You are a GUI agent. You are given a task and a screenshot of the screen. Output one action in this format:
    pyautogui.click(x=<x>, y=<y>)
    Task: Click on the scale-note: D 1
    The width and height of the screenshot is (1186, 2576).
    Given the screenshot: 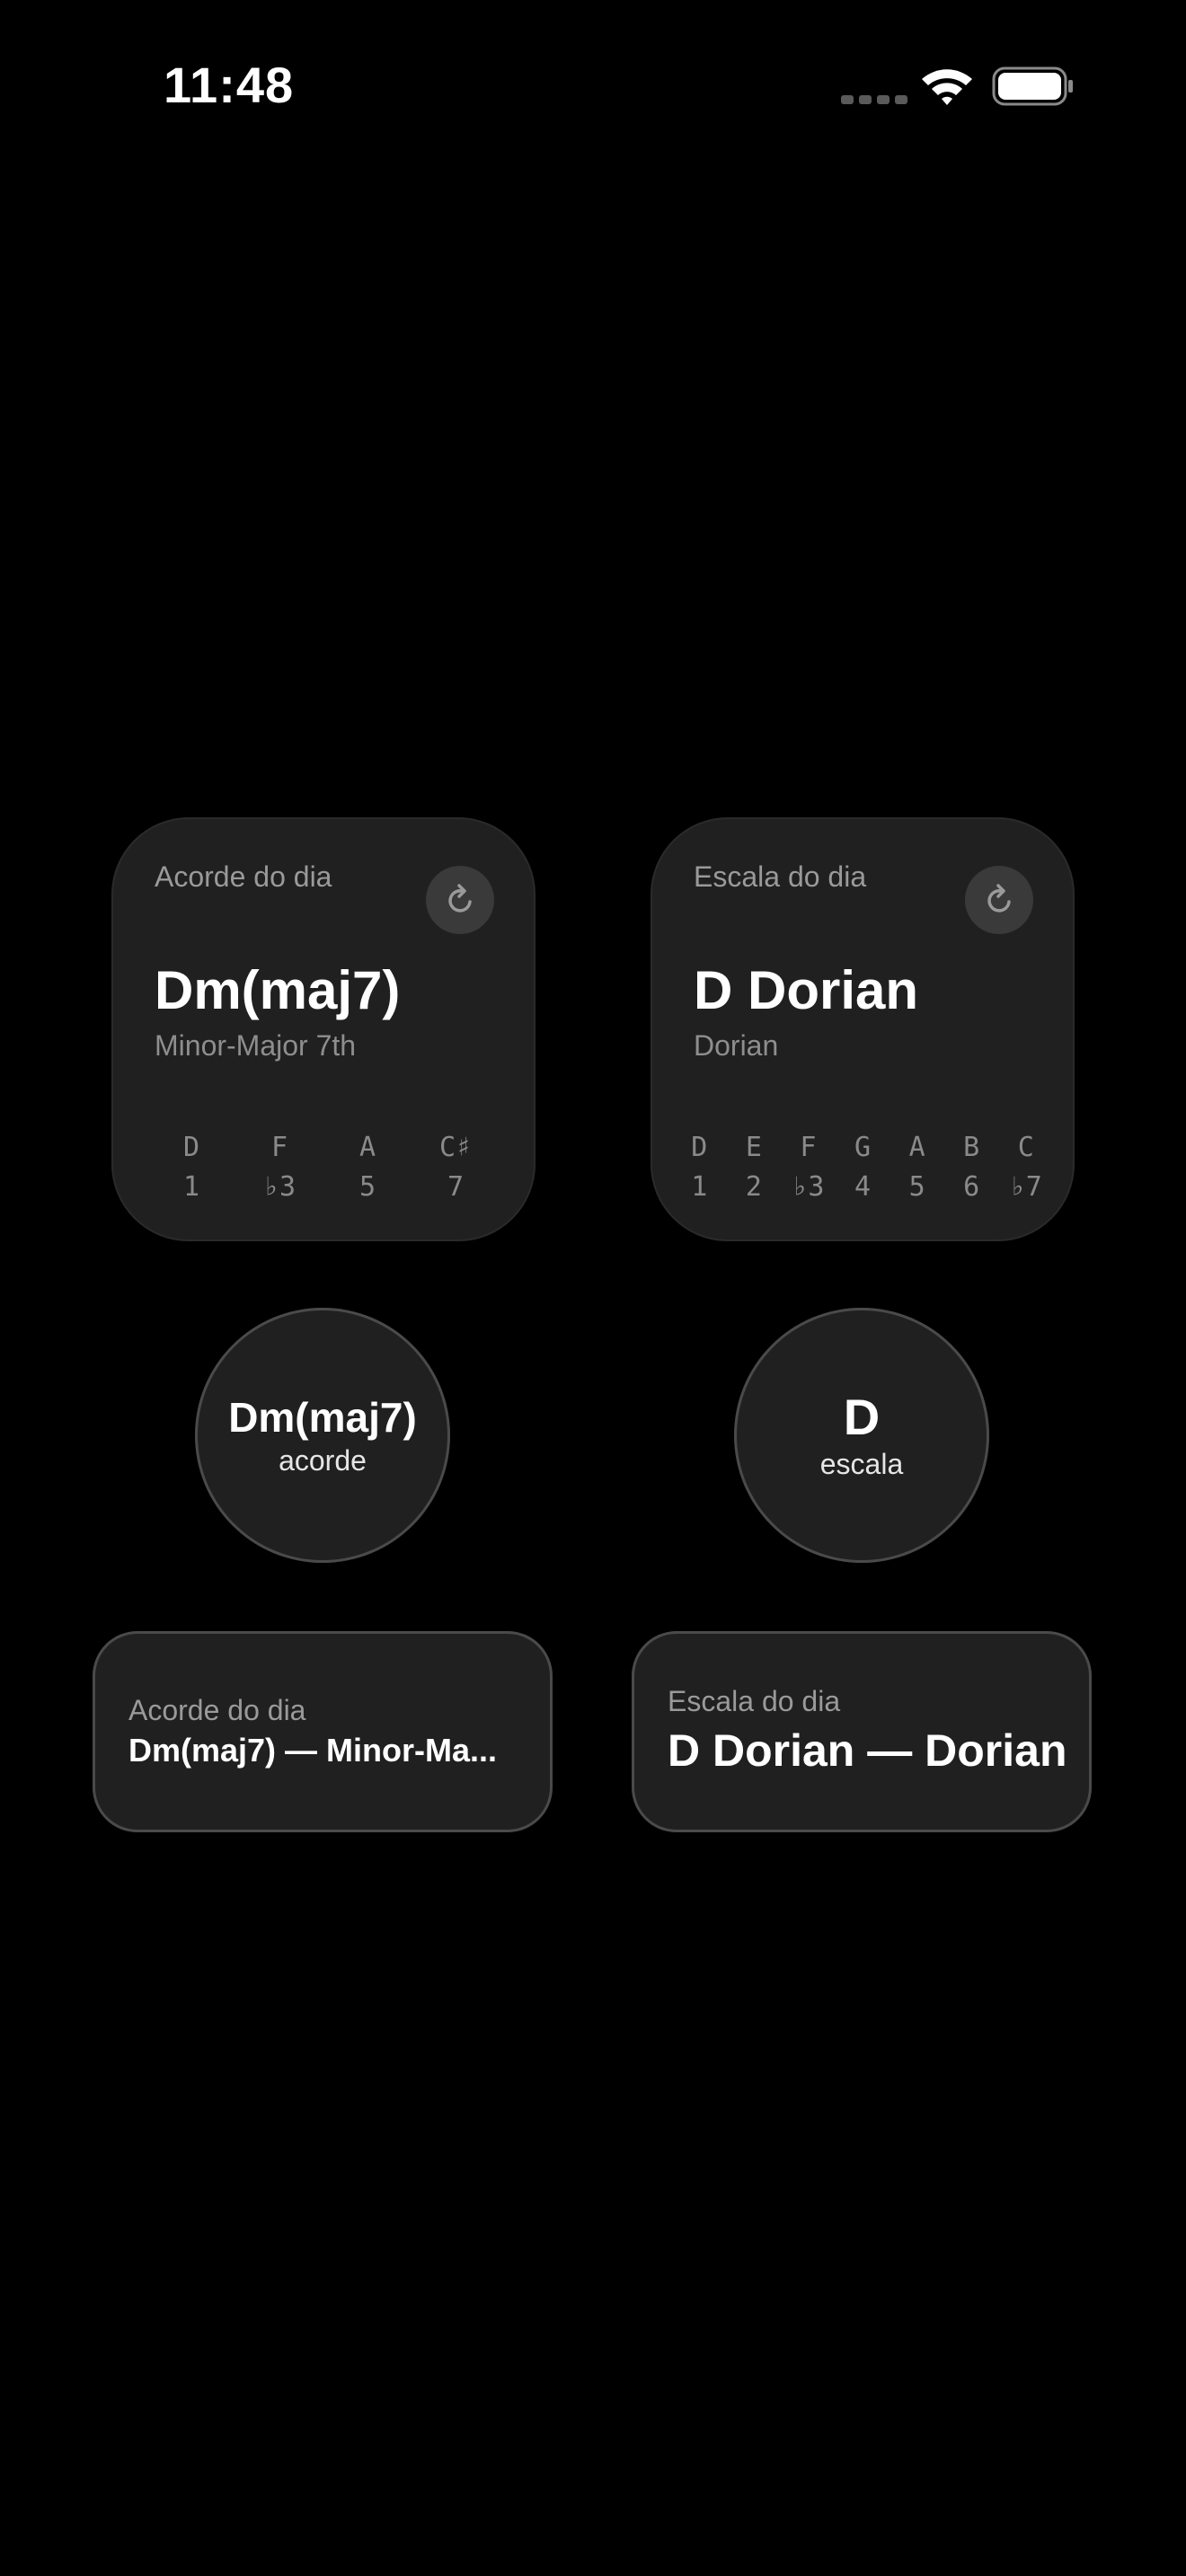 What is the action you would take?
    pyautogui.click(x=699, y=1167)
    